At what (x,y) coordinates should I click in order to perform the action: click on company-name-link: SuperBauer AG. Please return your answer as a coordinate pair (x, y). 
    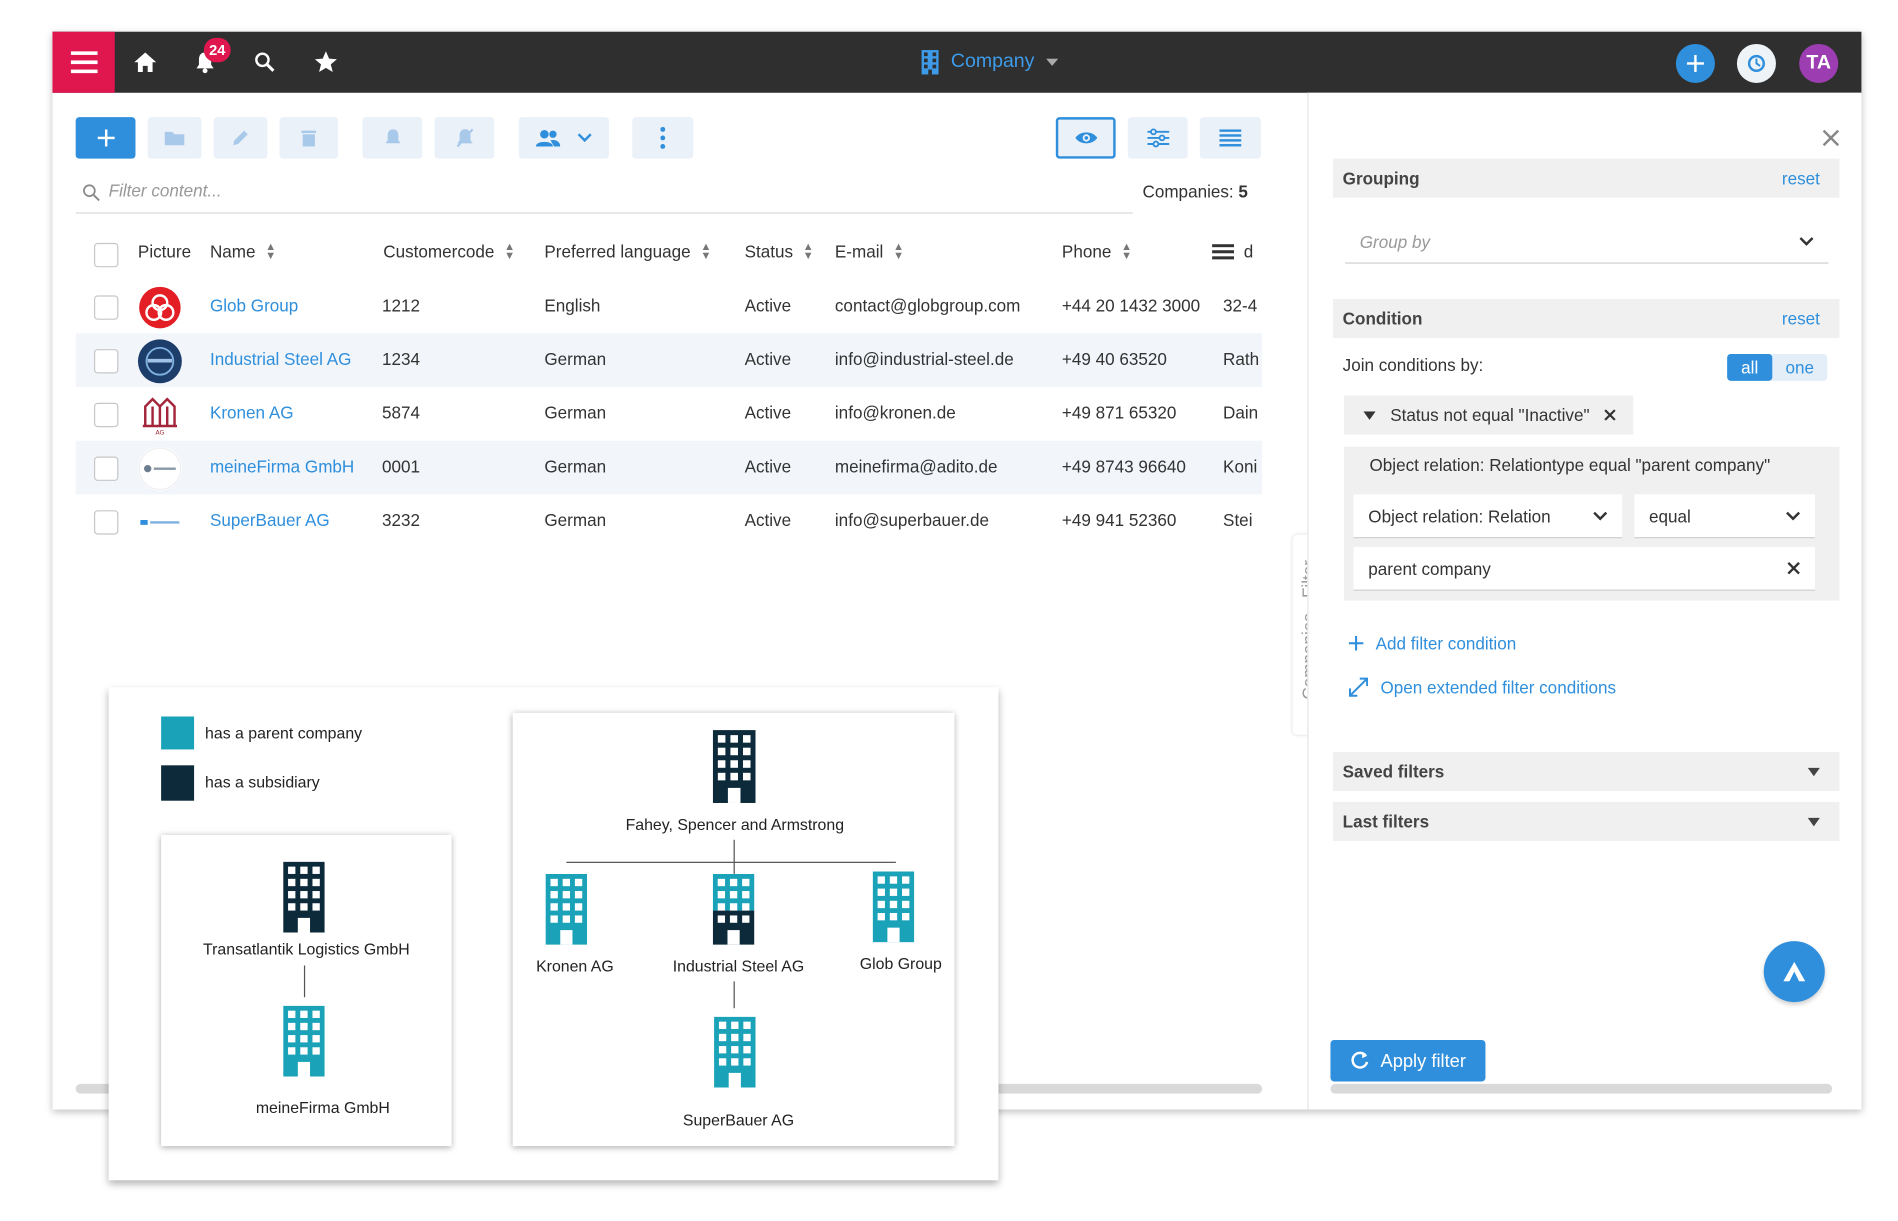
    Looking at the image, I should click on (270, 520).